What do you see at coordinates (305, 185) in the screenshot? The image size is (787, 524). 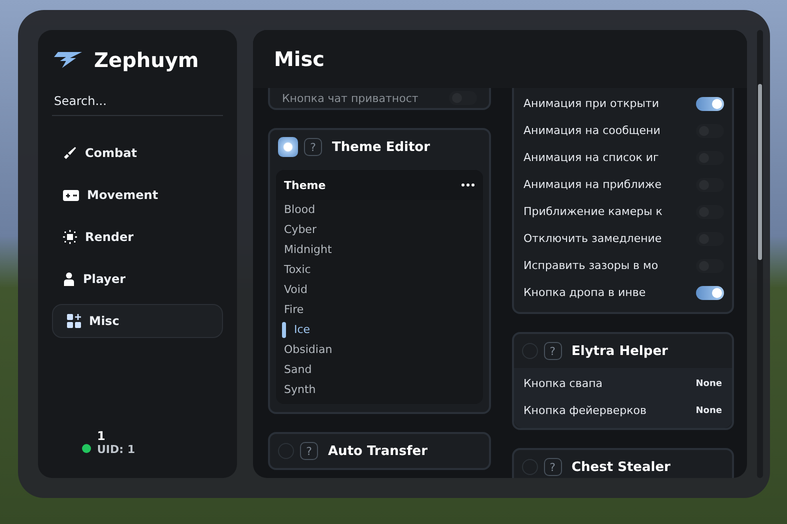 I see `list-title: Theme` at bounding box center [305, 185].